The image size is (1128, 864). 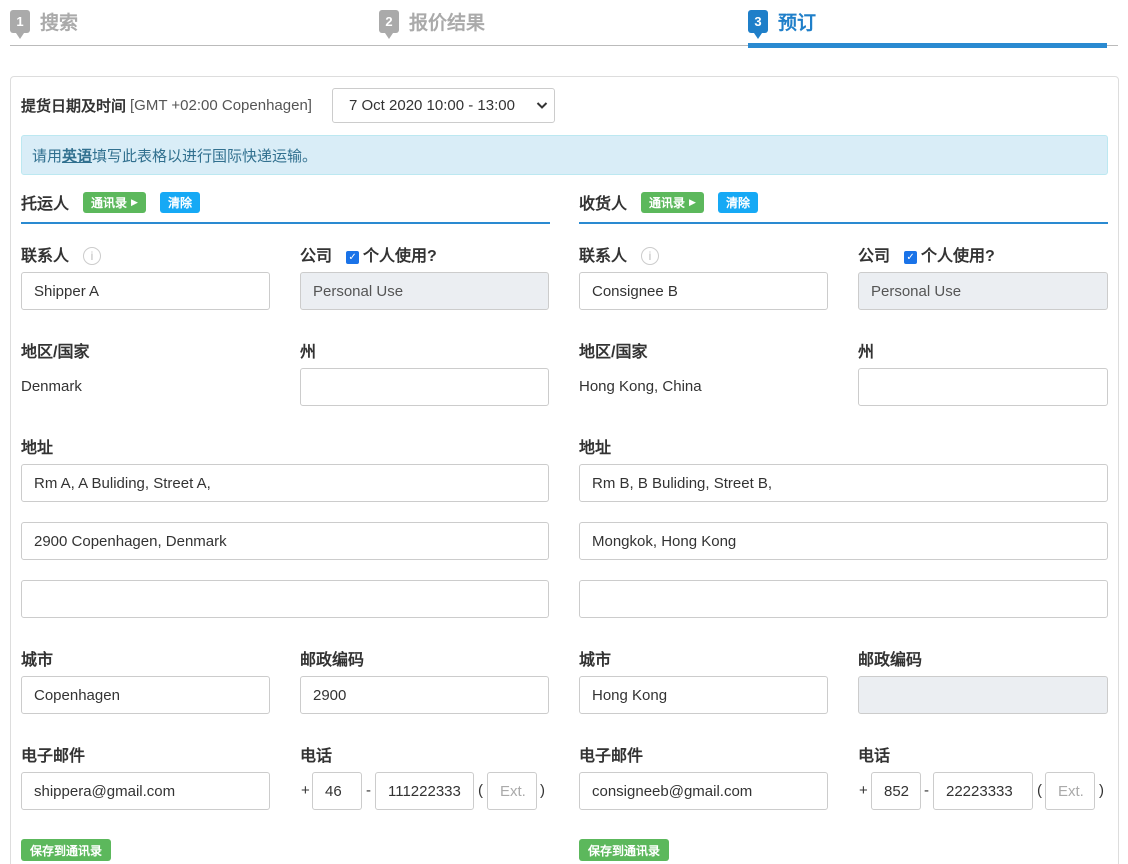 I want to click on shipper-header: 托运人 通讯录 ▶ 清除, so click(x=285, y=206).